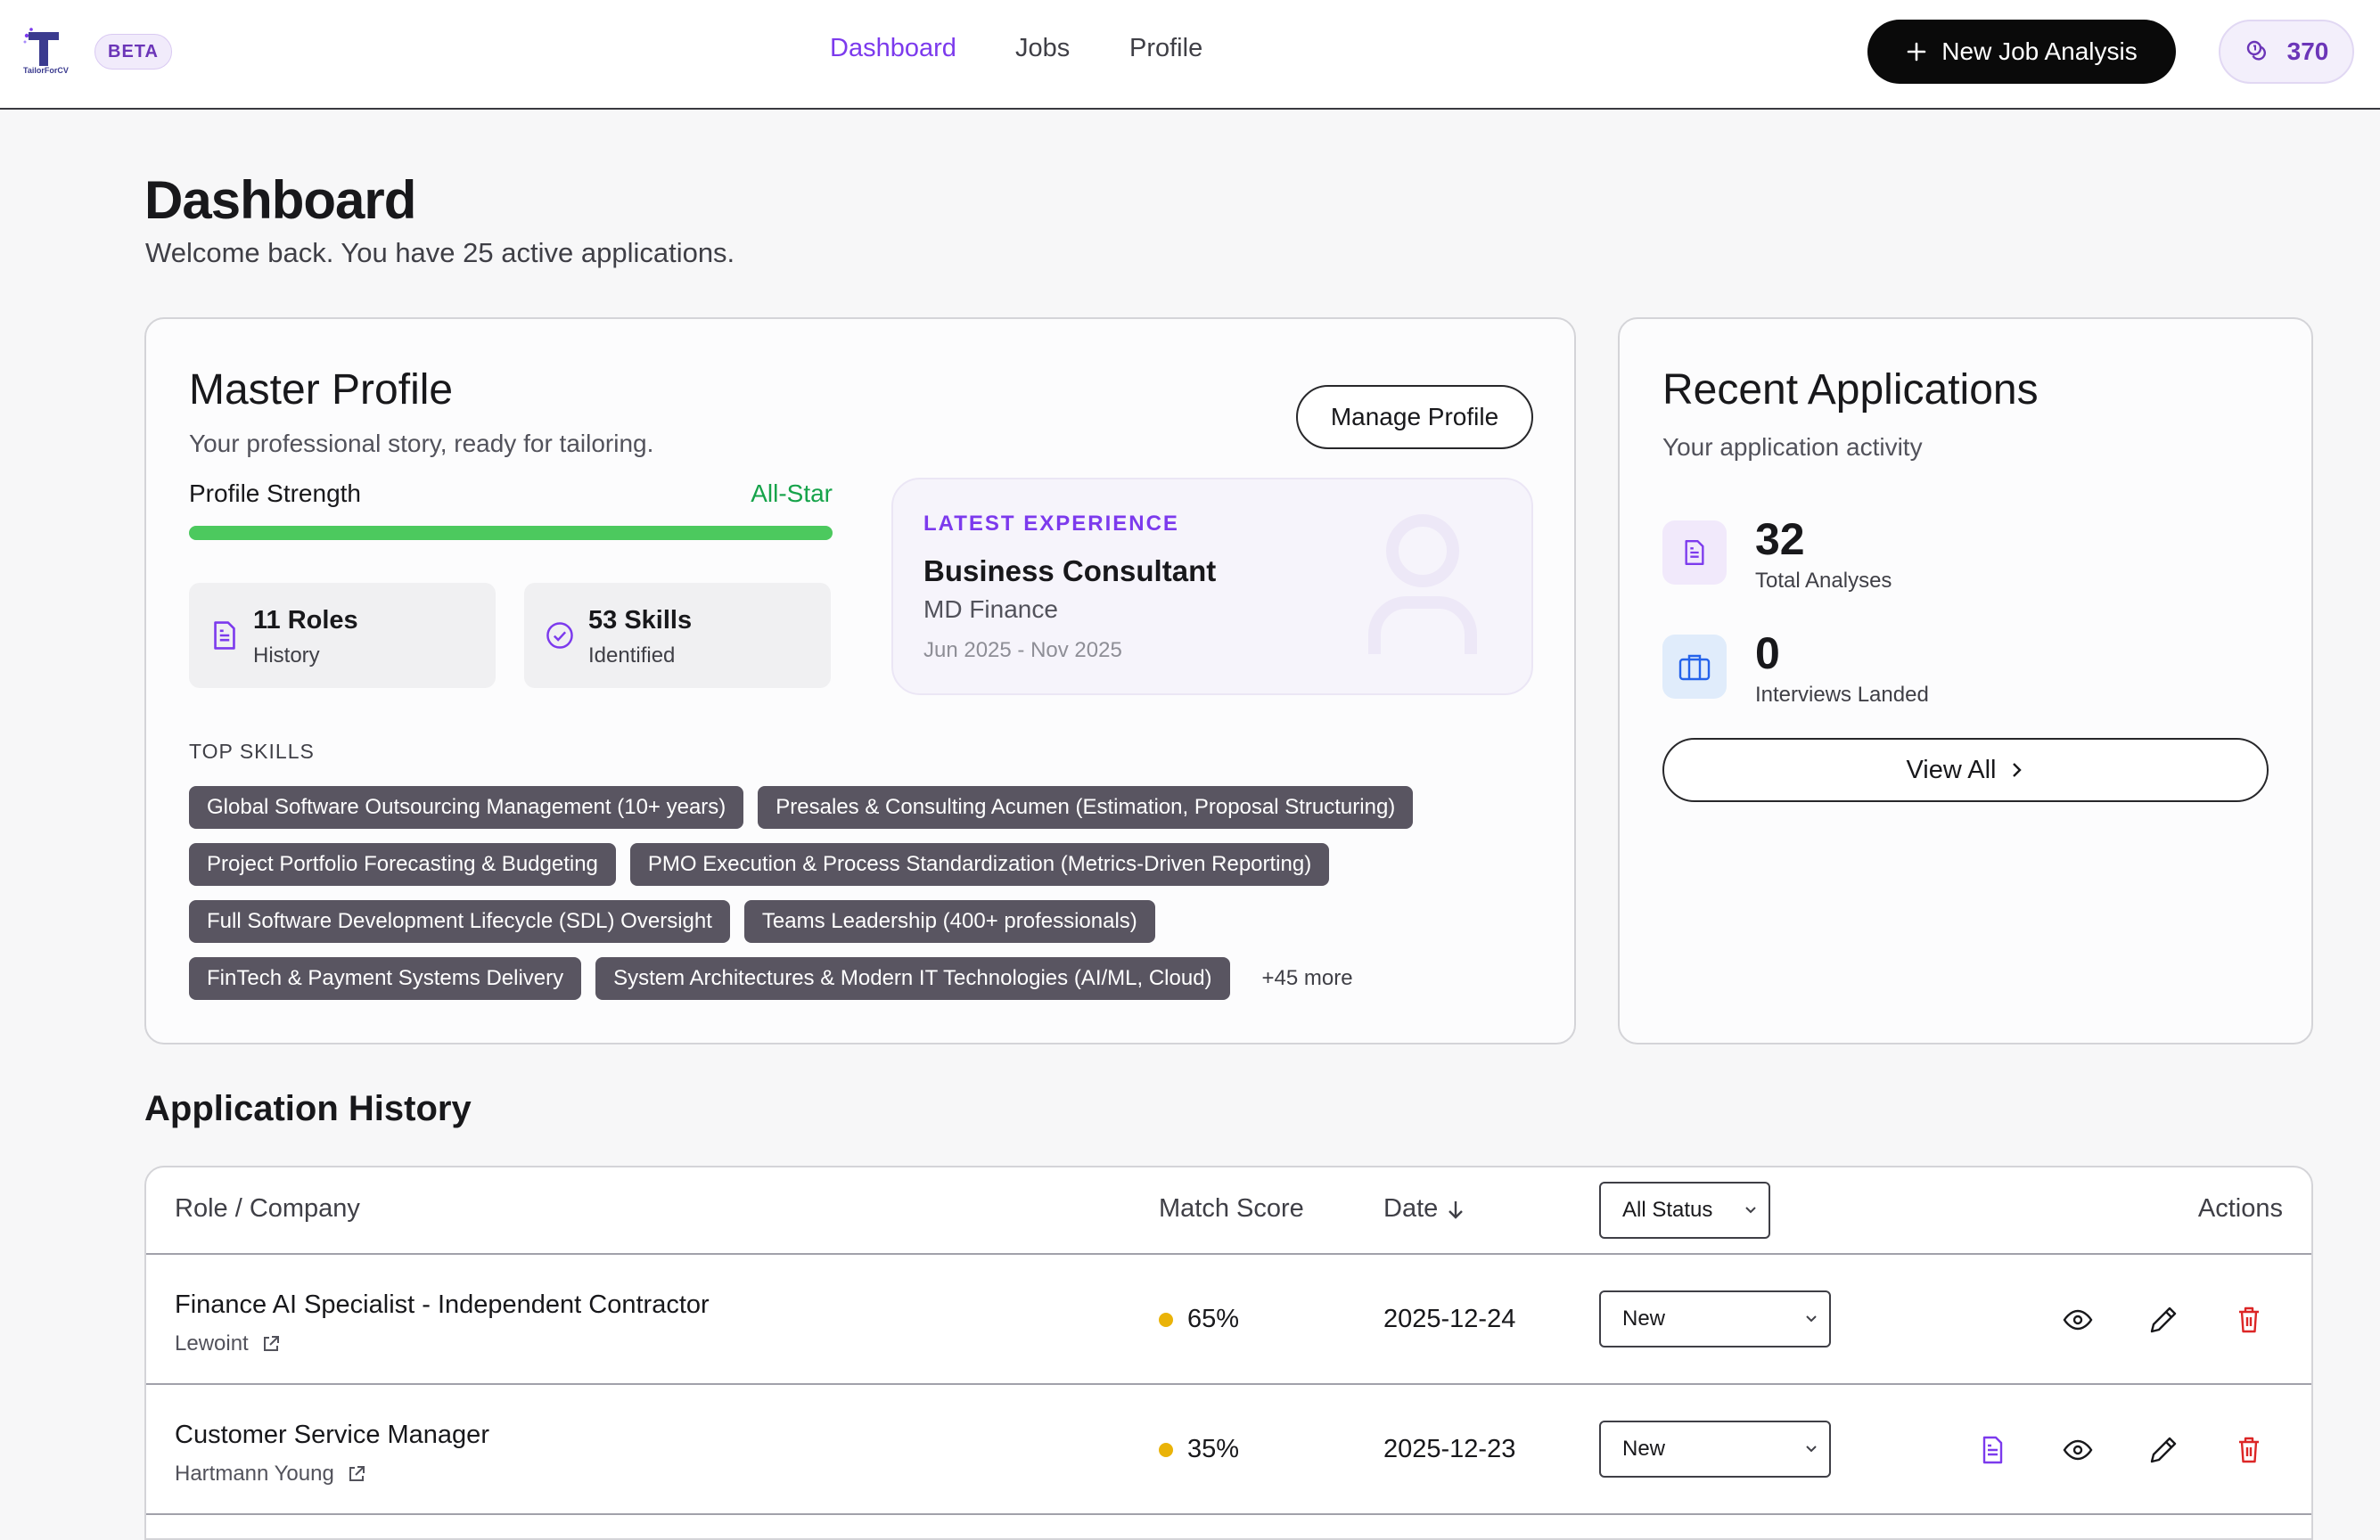  Describe the element at coordinates (305, 620) in the screenshot. I see `roles-count: 11 Roles` at that location.